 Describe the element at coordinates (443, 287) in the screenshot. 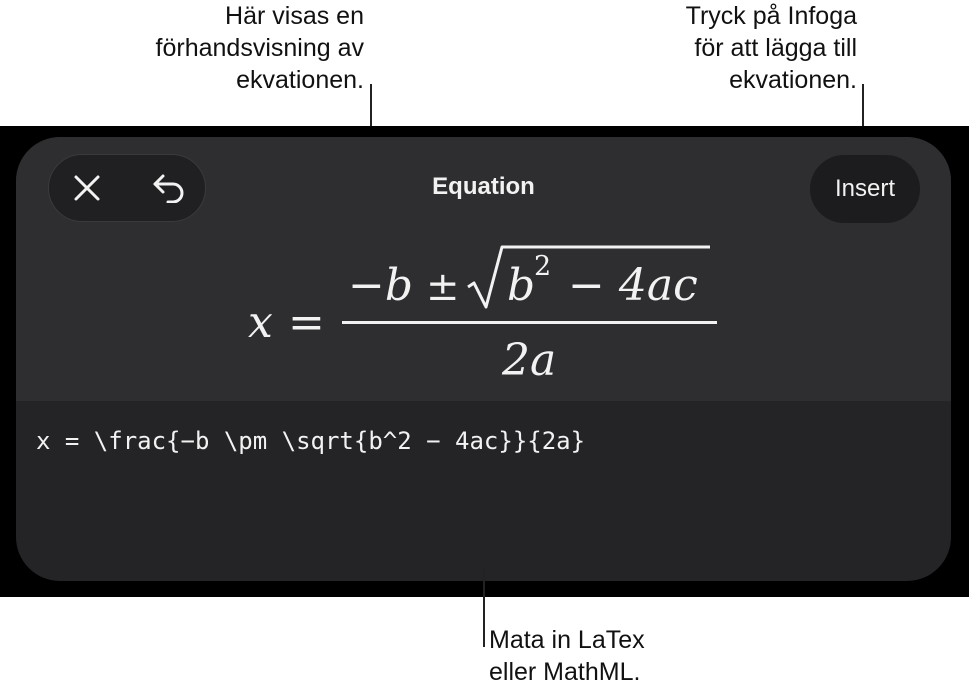

I see `numerator-plus-minus: ±` at that location.